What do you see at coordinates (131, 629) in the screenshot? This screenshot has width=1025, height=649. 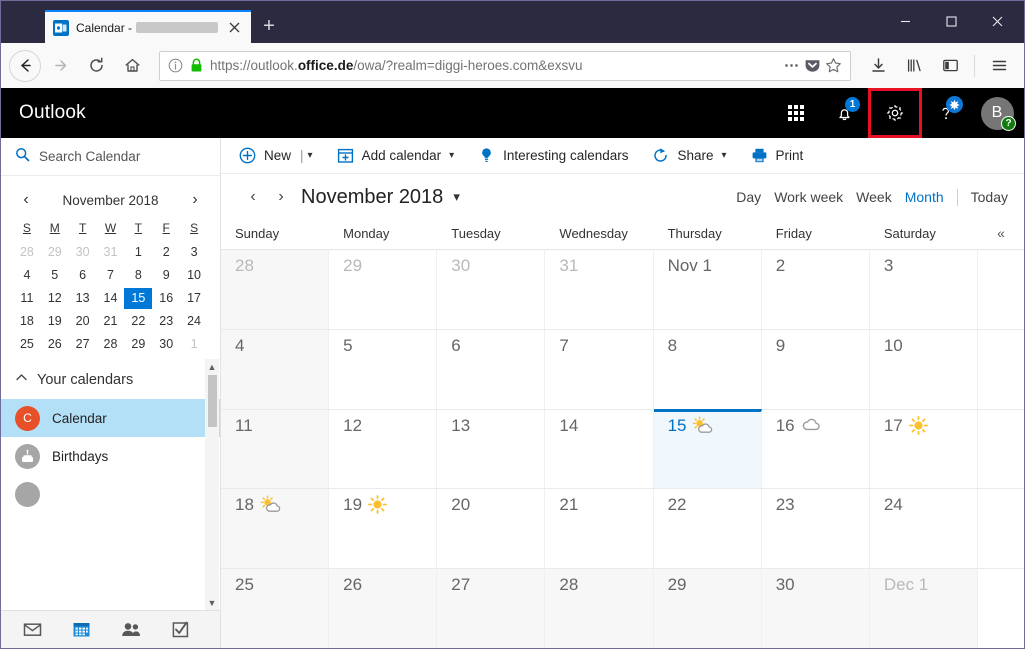 I see `people-icon` at bounding box center [131, 629].